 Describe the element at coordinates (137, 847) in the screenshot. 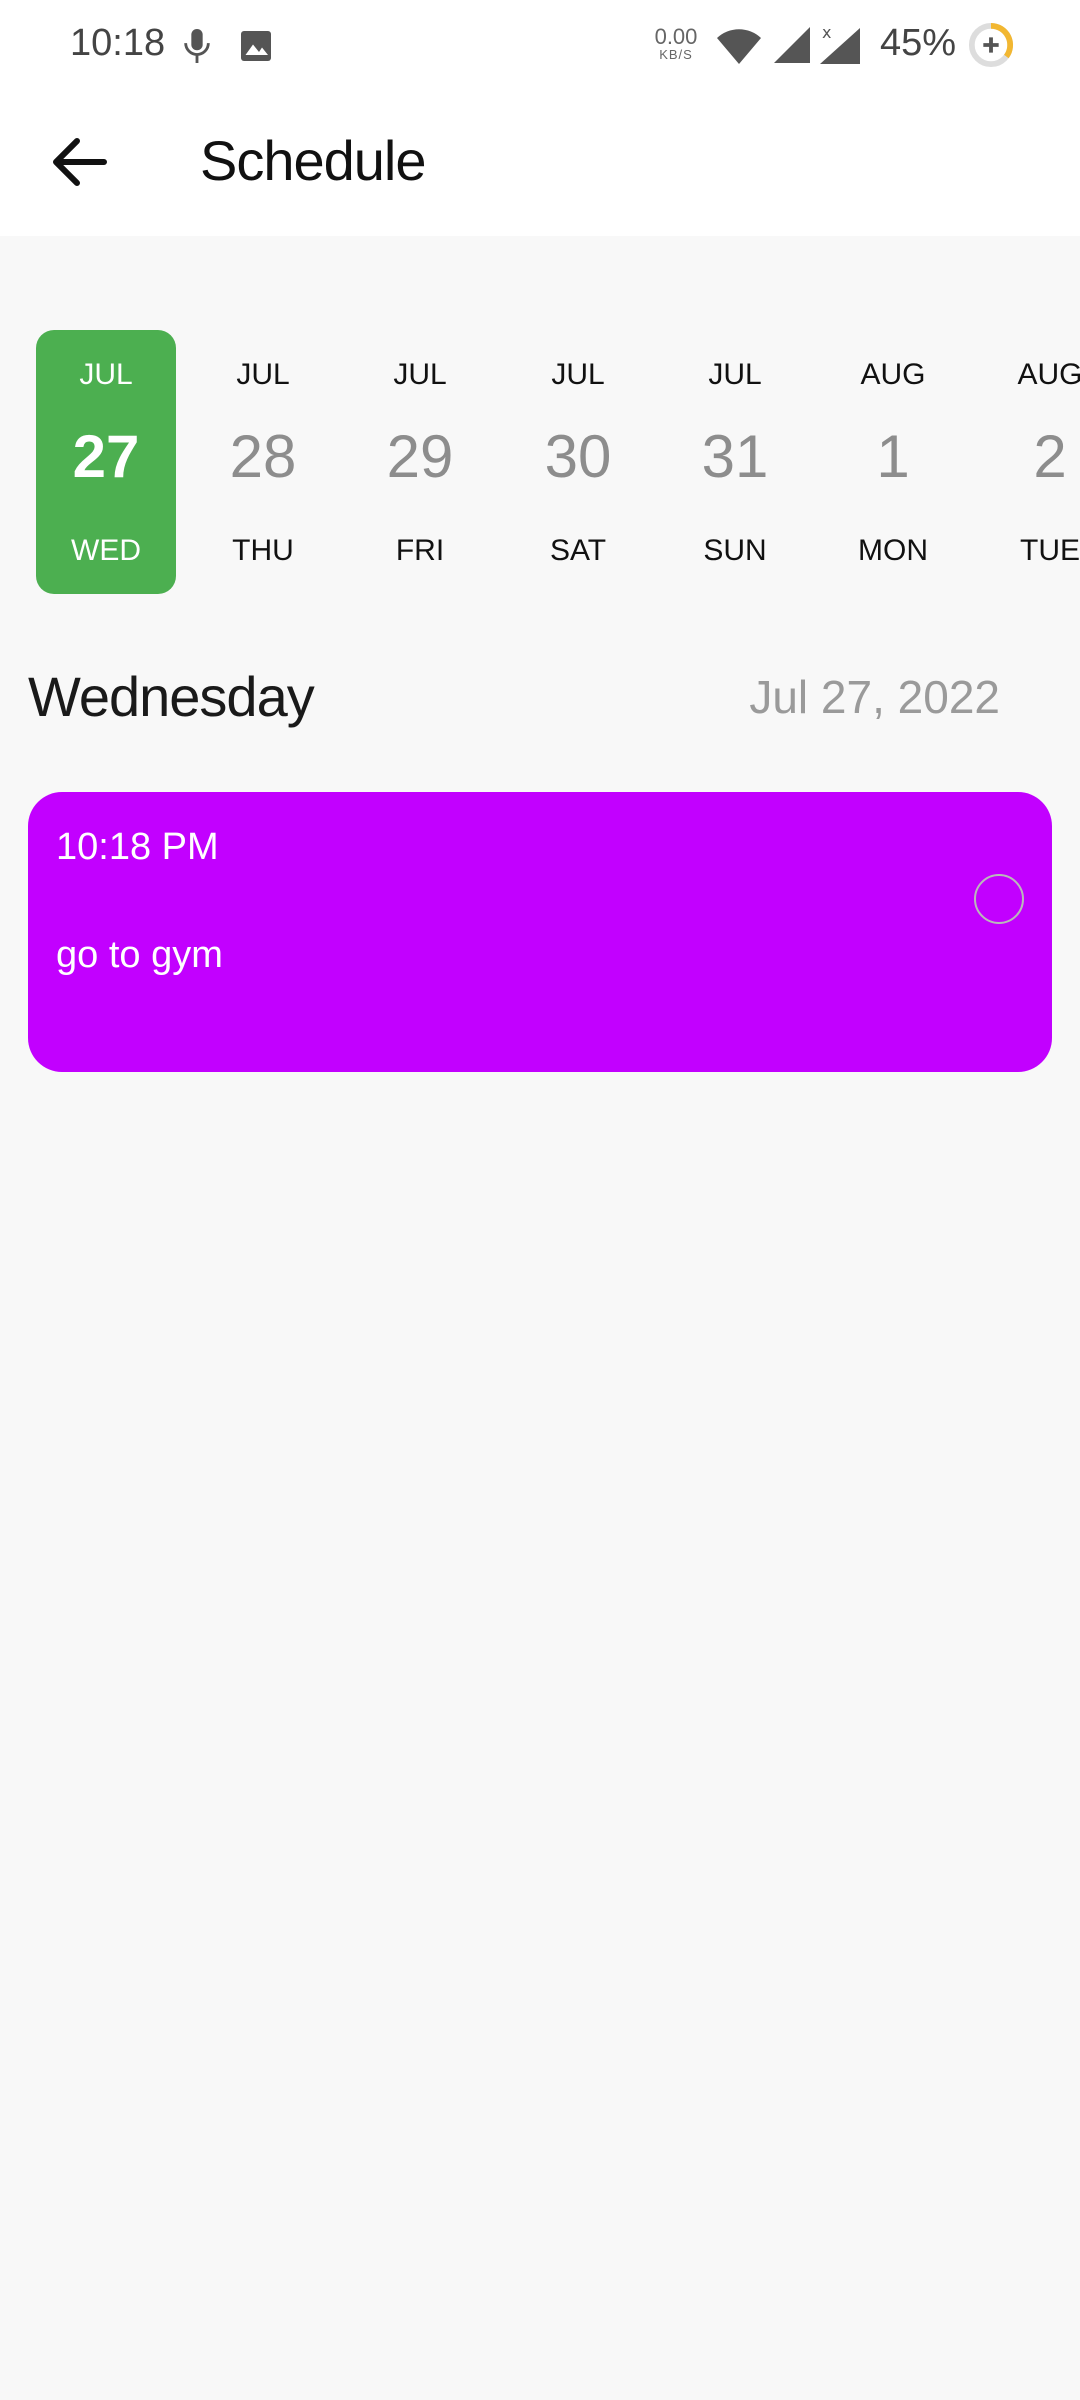

I see `event-time: 10:18 PM` at that location.